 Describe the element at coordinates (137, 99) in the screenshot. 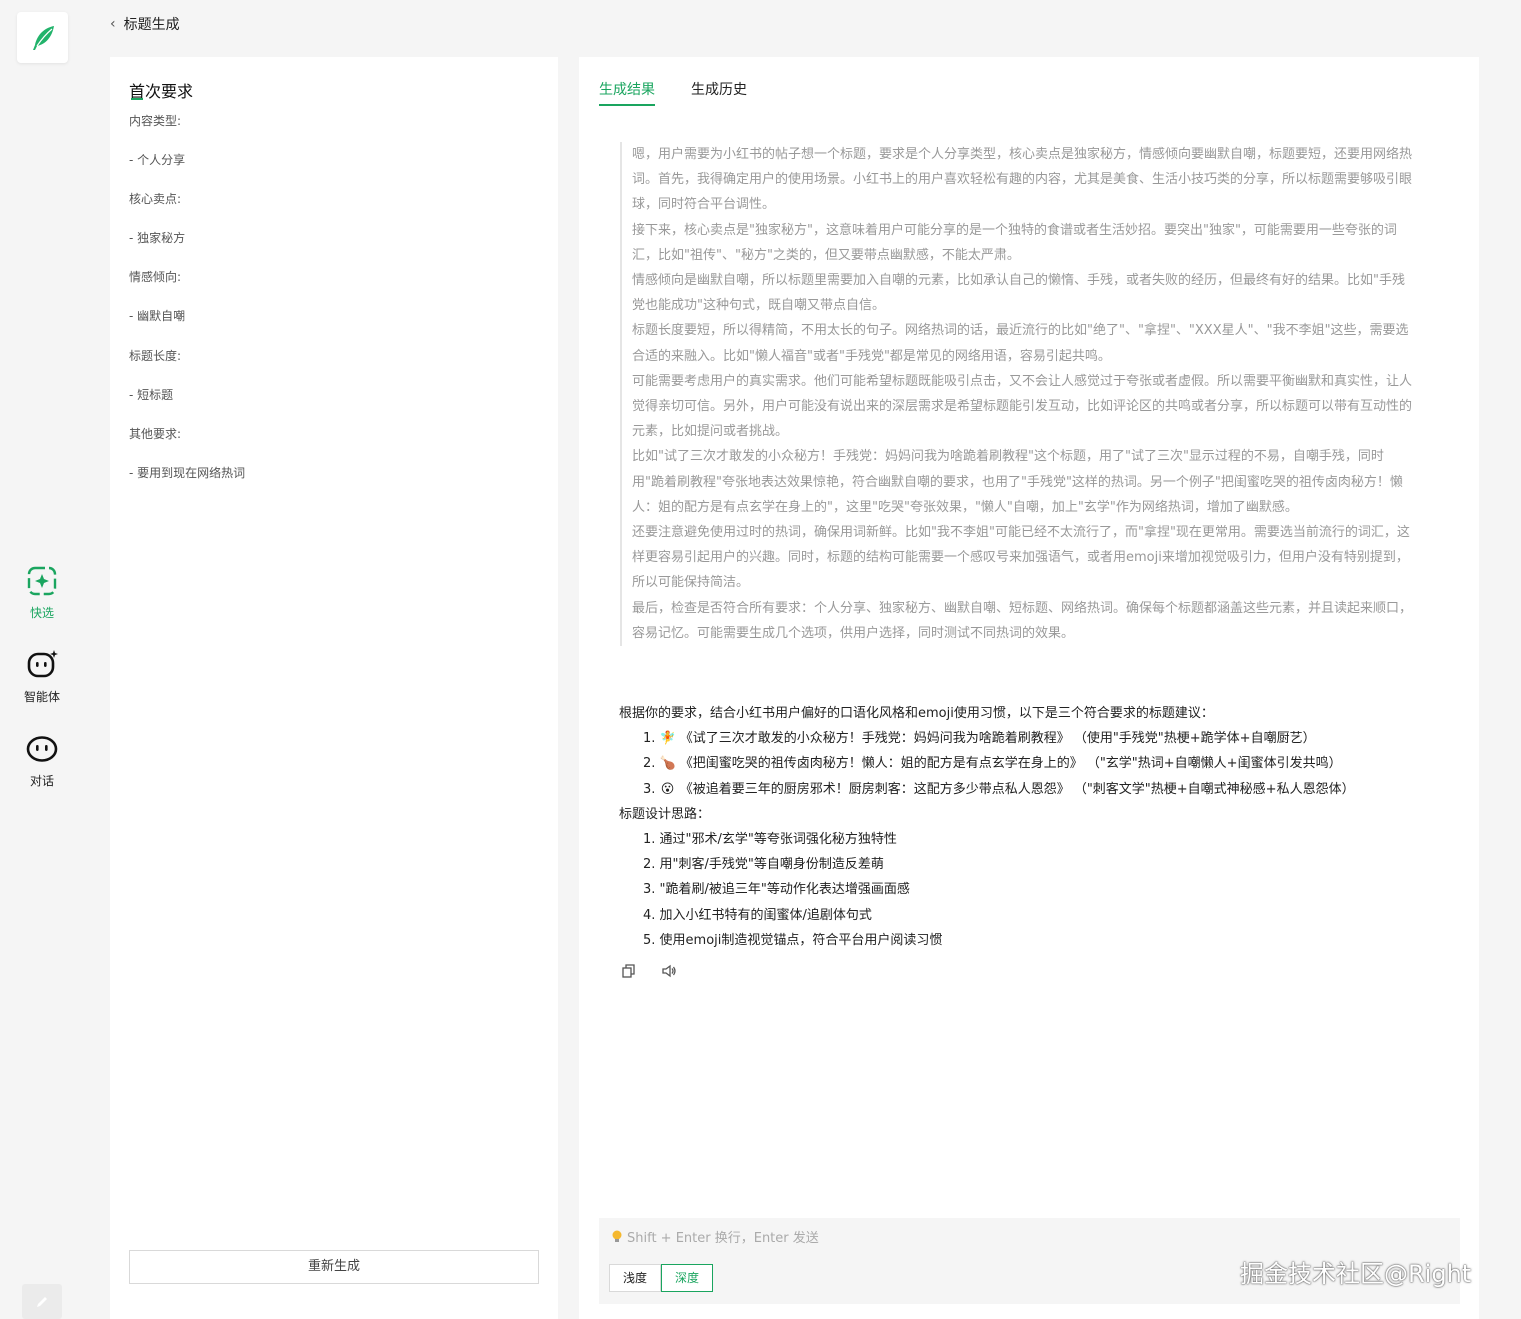

I see `title-underline` at that location.